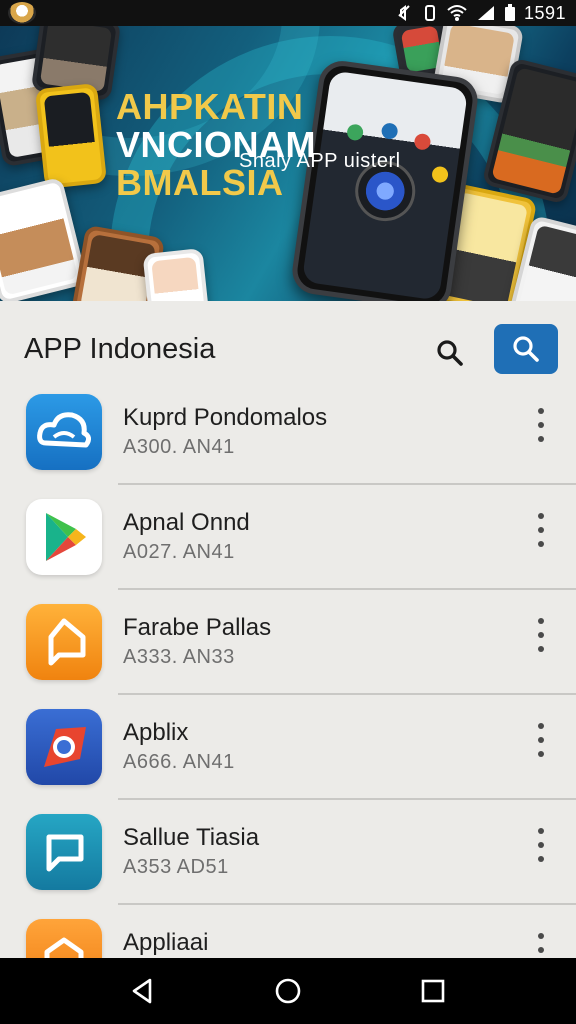 The height and width of the screenshot is (1024, 576). I want to click on app-badge-icon, so click(22, 13).